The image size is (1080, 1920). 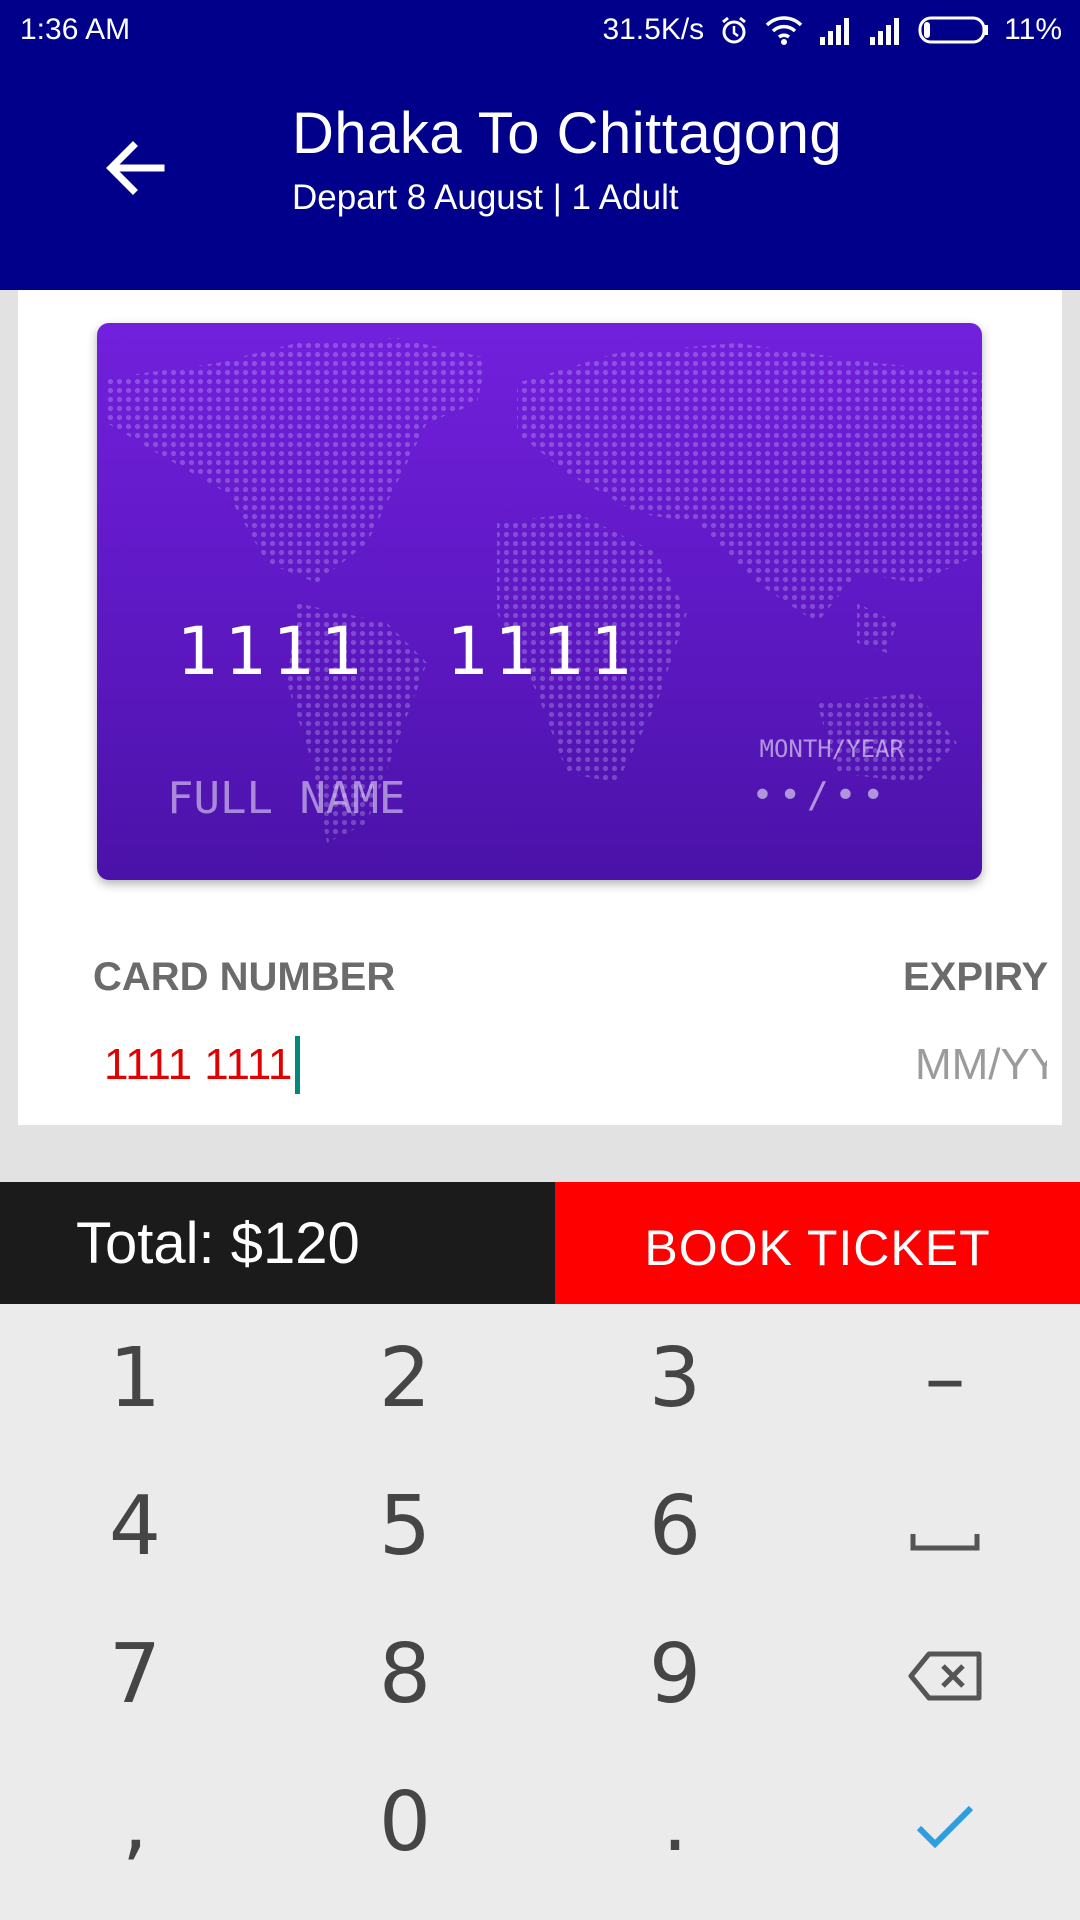 I want to click on status-indicators: 31.5K/s 11%, so click(x=832, y=30).